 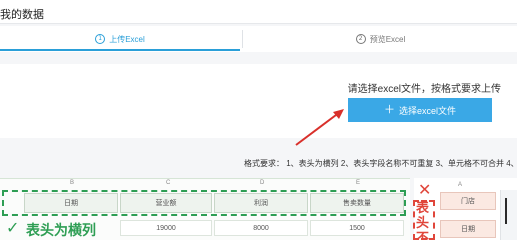 What do you see at coordinates (22, 15) in the screenshot?
I see `page-title: 我的数据` at bounding box center [22, 15].